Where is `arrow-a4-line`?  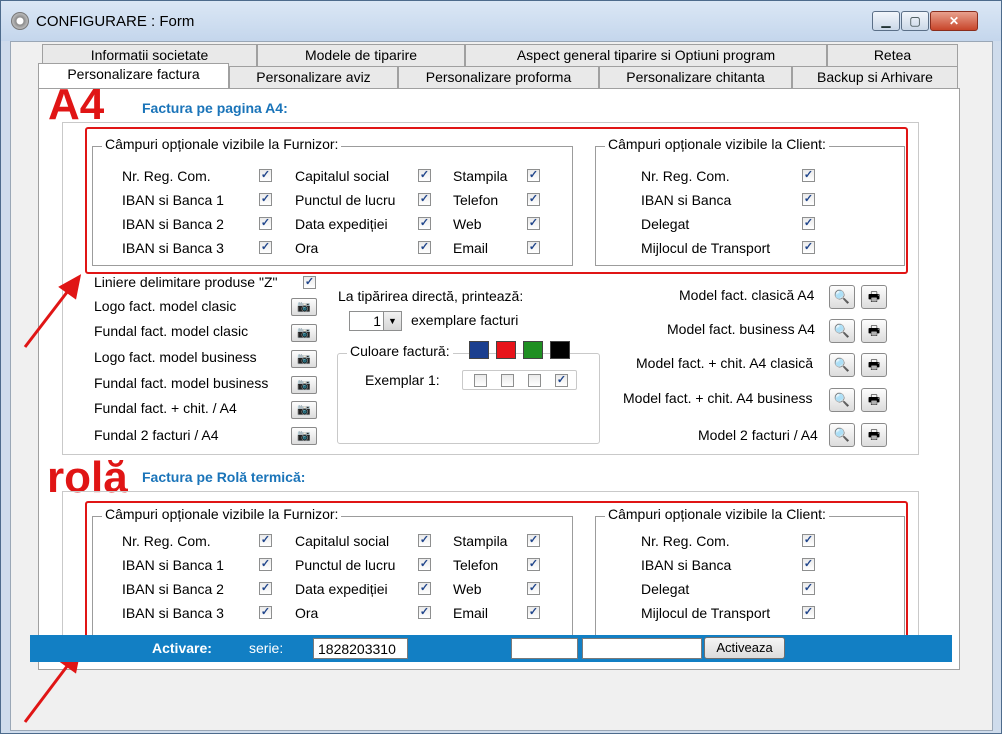
arrow-a4-line is located at coordinates (48, 317).